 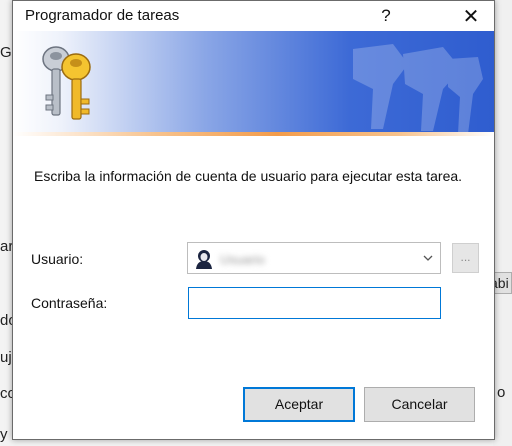 I want to click on background-text: uj, so click(x=6, y=357).